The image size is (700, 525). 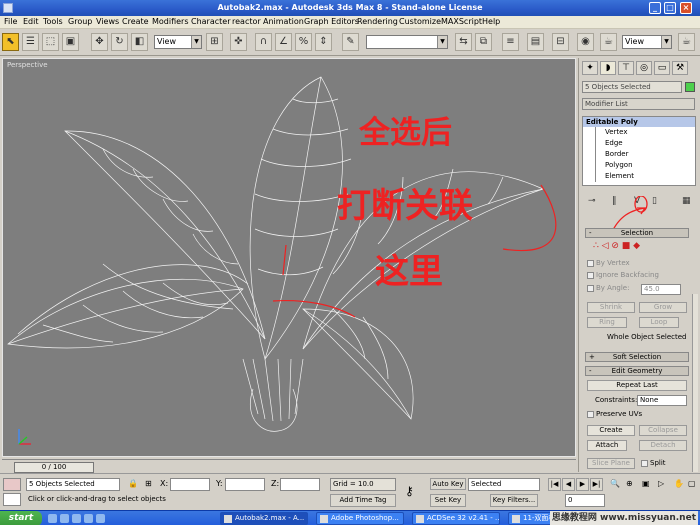 What do you see at coordinates (639, 176) in the screenshot?
I see `stack-element: Element` at bounding box center [639, 176].